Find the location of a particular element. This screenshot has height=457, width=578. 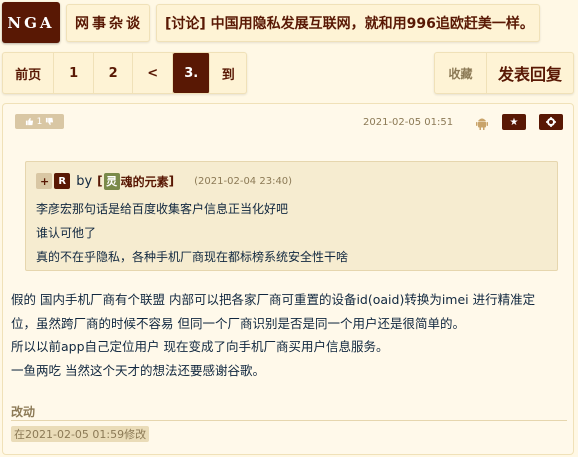

bracket-open: [ is located at coordinates (100, 181).